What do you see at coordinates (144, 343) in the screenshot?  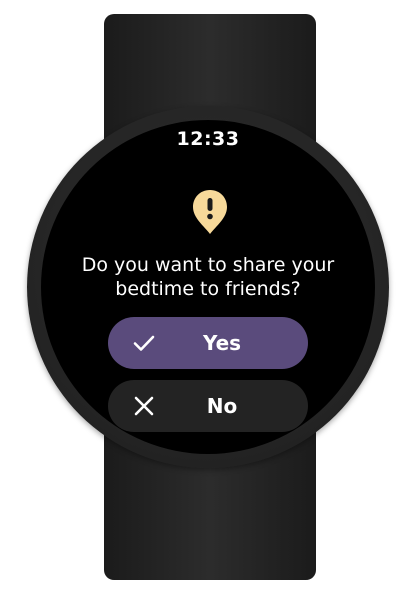 I see `check-icon` at bounding box center [144, 343].